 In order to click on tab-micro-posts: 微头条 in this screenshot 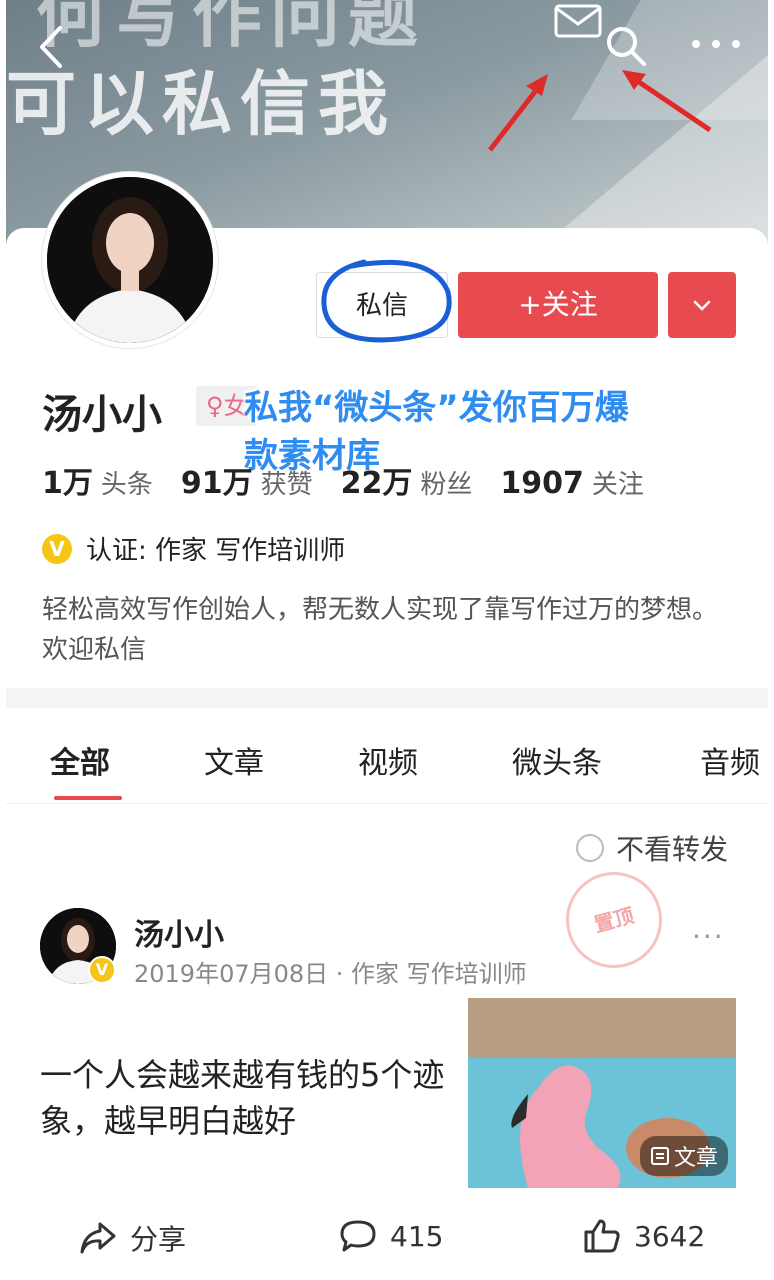, I will do `click(557, 760)`.